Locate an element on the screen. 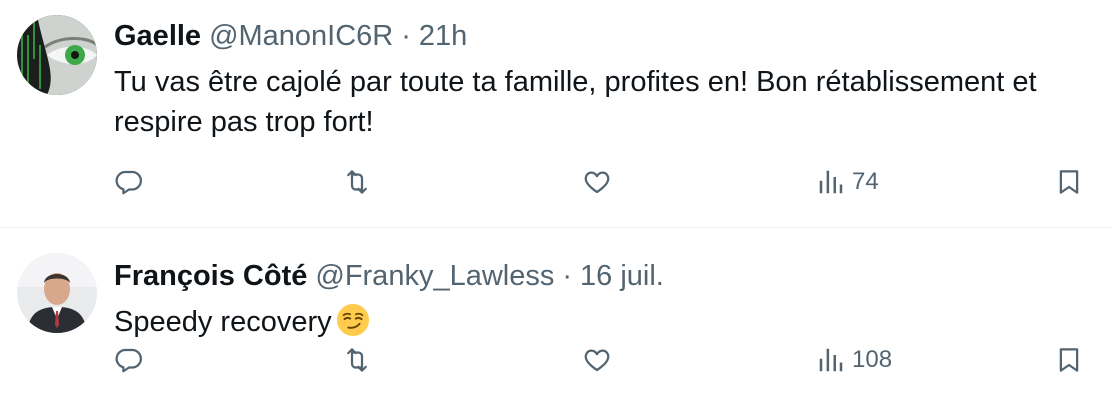  tweet-header: Gaelle @ManonIC6R · 21h is located at coordinates (605, 36).